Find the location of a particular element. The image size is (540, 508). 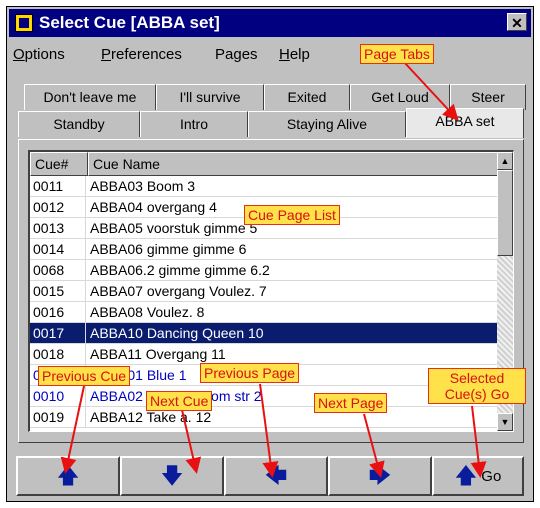

callout-selected-go-line2: Cue(s) Go is located at coordinates (477, 394).